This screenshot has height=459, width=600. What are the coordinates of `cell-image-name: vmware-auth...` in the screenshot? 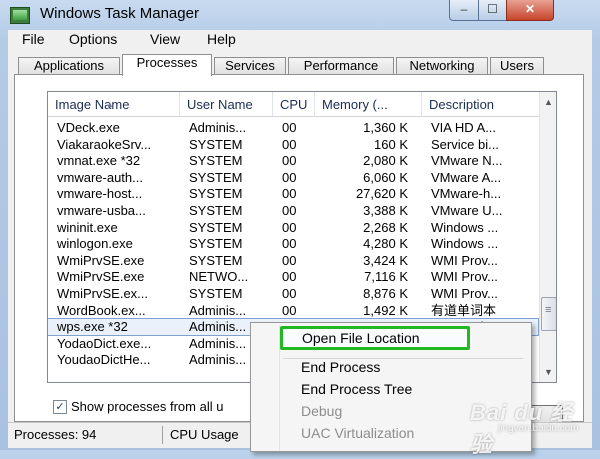 It's located at (100, 177).